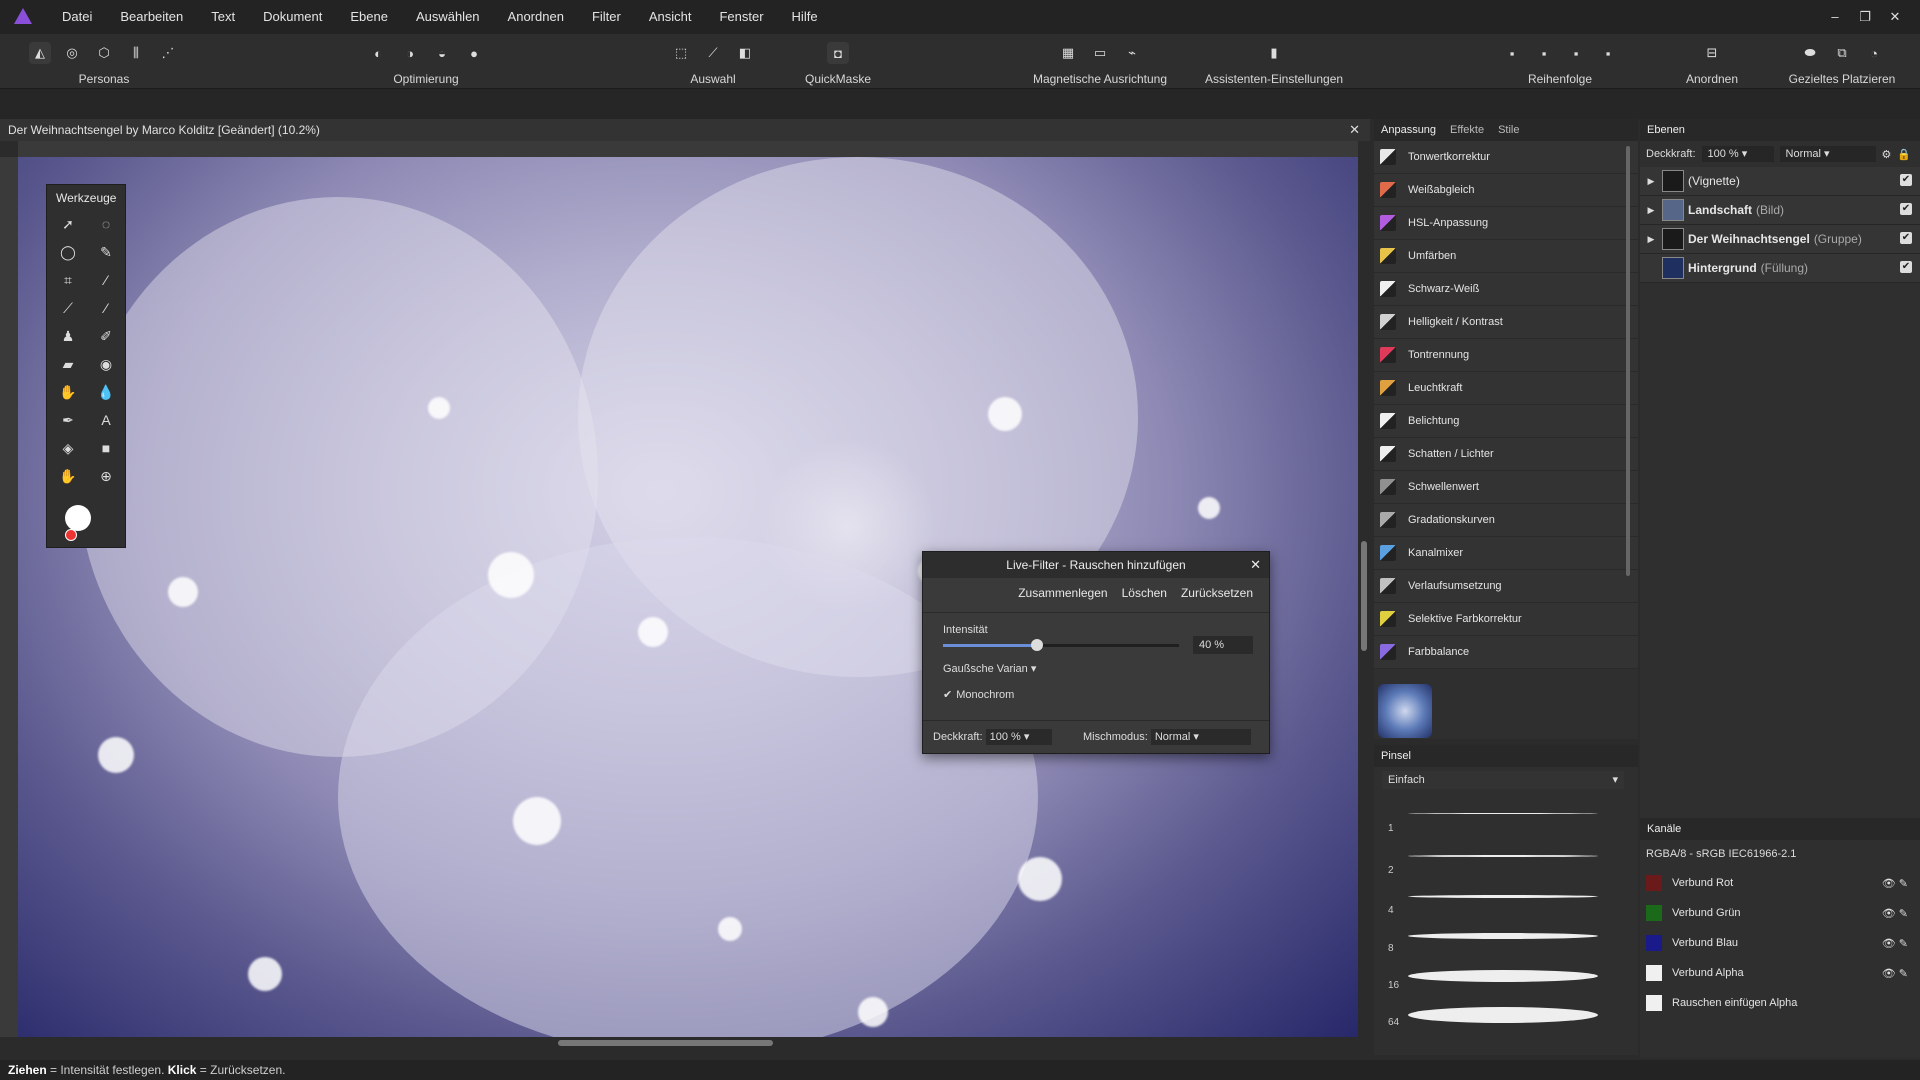 Image resolution: width=1920 pixels, height=1080 pixels. I want to click on adjustment-item: Schatten / Lichter, so click(1506, 454).